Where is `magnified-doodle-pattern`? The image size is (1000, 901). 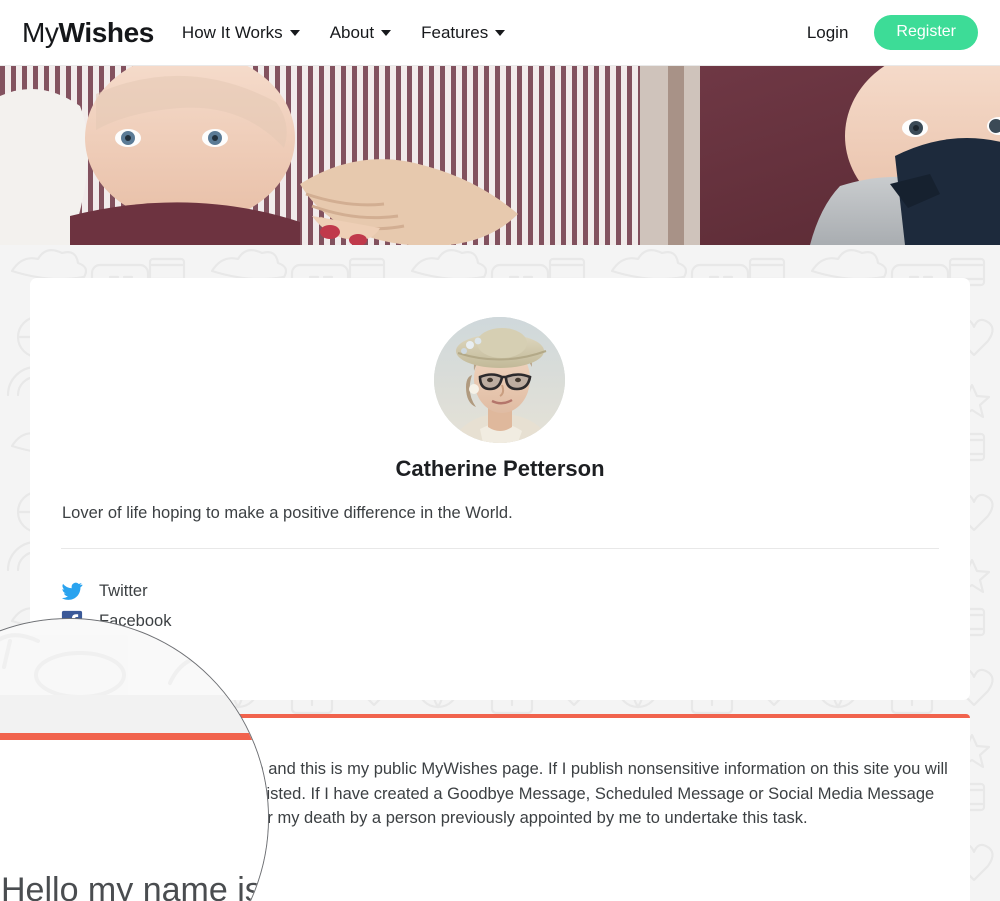 magnified-doodle-pattern is located at coordinates (134, 659).